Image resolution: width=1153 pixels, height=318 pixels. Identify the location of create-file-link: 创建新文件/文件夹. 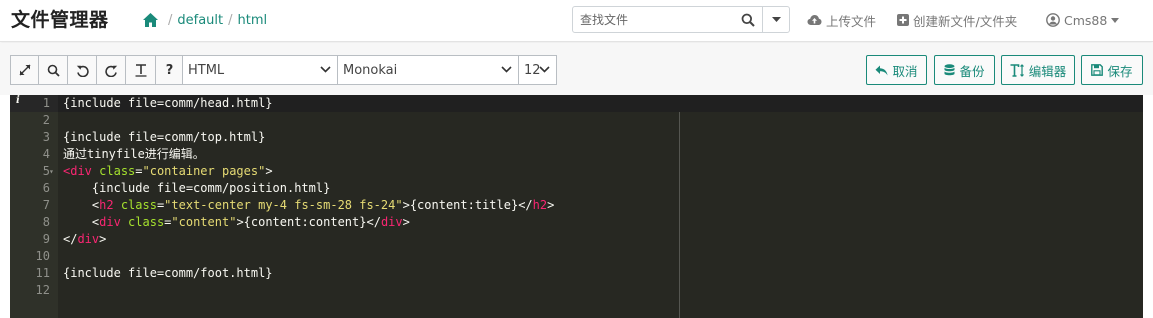
(957, 20).